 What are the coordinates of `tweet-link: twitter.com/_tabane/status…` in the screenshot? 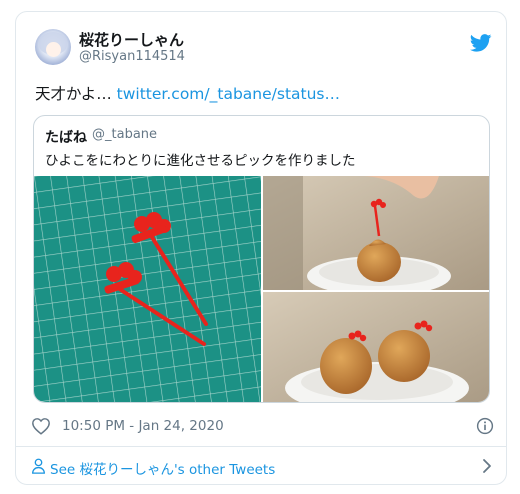 It's located at (228, 94).